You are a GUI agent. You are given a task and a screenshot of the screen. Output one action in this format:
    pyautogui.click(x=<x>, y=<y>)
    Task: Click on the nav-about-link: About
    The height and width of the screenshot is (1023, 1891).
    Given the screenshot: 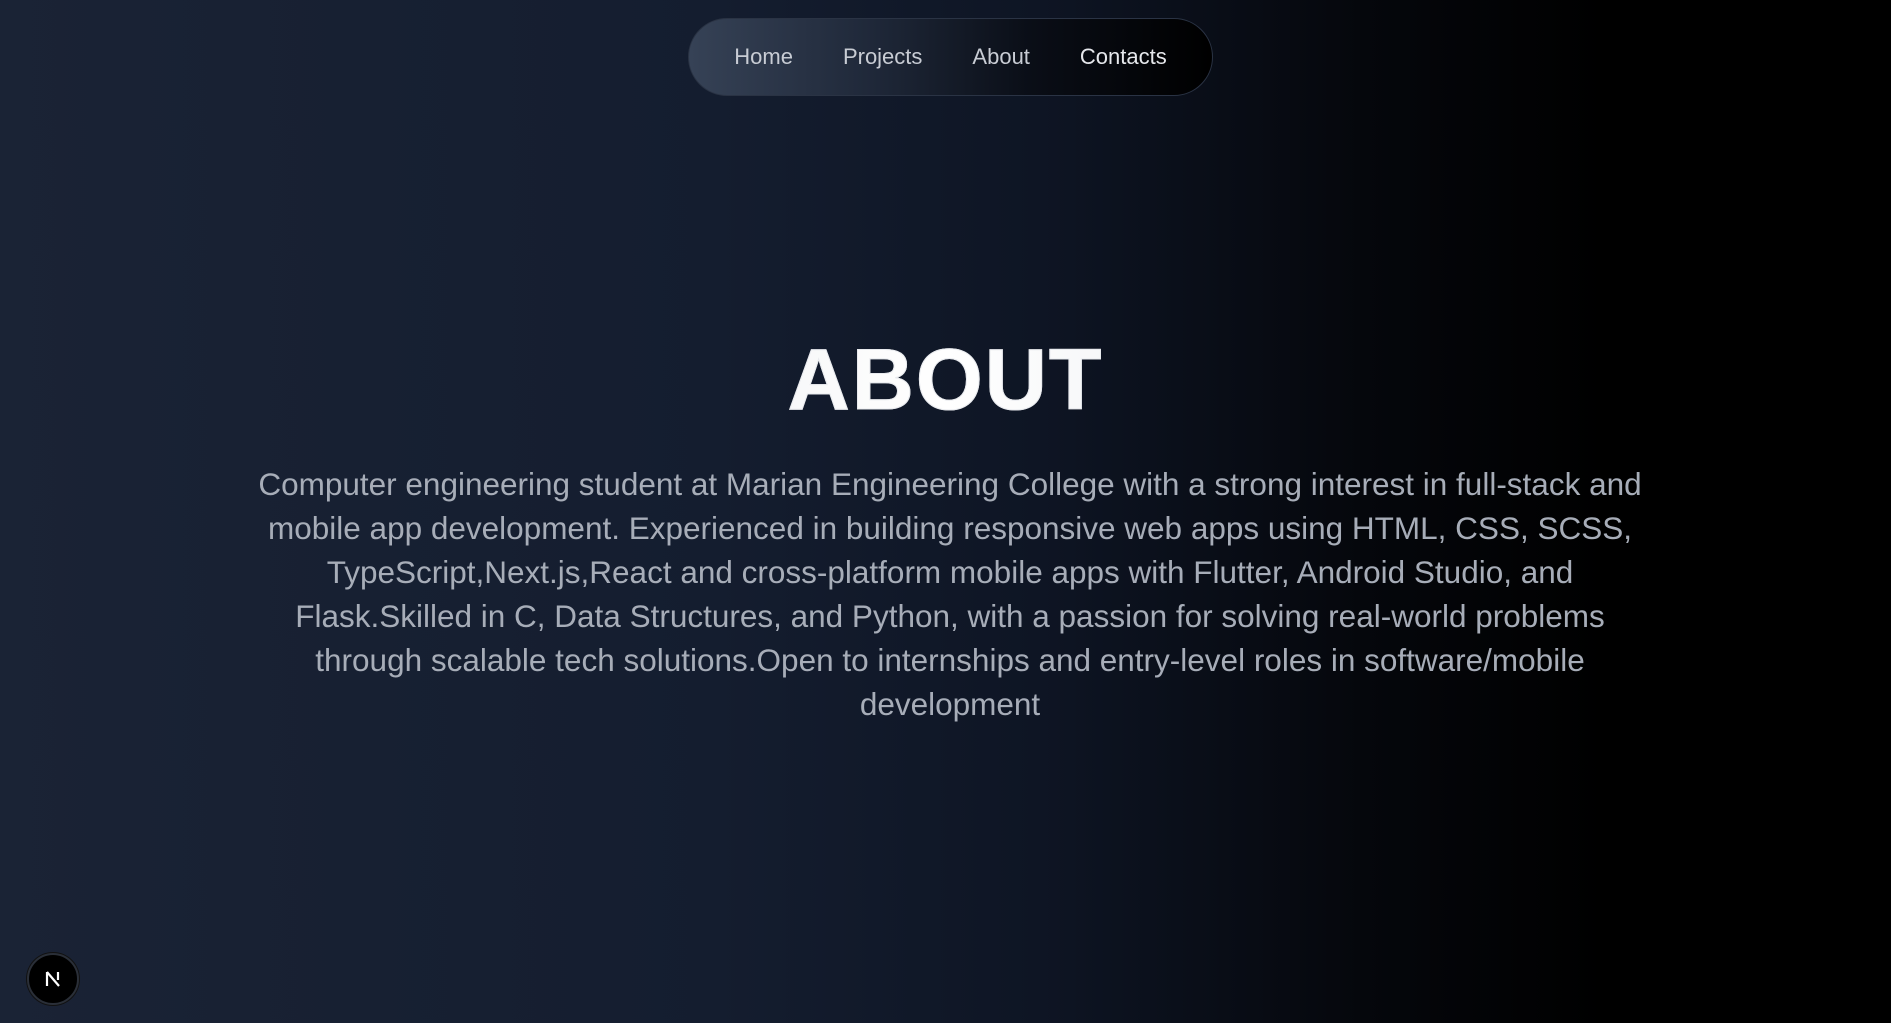 What is the action you would take?
    pyautogui.click(x=1001, y=57)
    